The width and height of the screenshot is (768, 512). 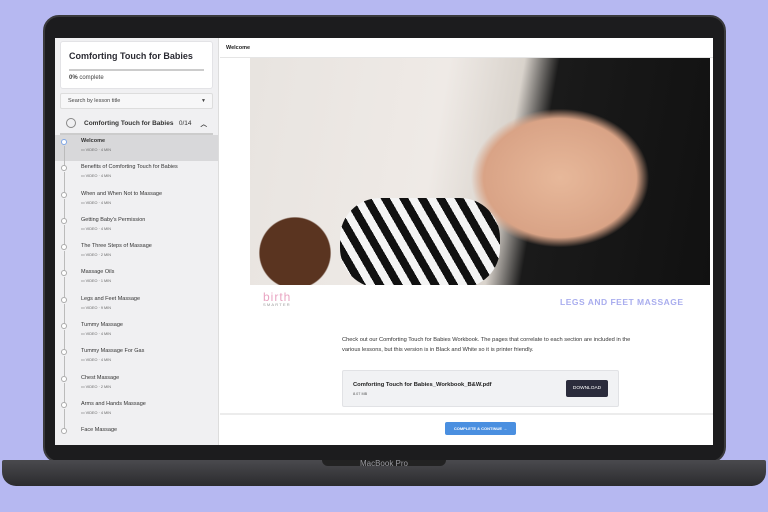 What do you see at coordinates (622, 302) in the screenshot?
I see `video-caption: LEGS AND FEET MASSAGE` at bounding box center [622, 302].